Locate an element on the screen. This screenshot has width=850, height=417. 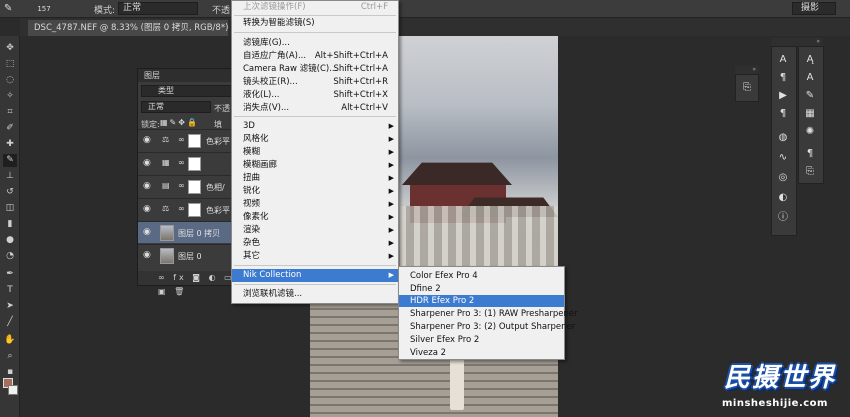
line-tool-icon: ╱ is located at coordinates (10, 322).